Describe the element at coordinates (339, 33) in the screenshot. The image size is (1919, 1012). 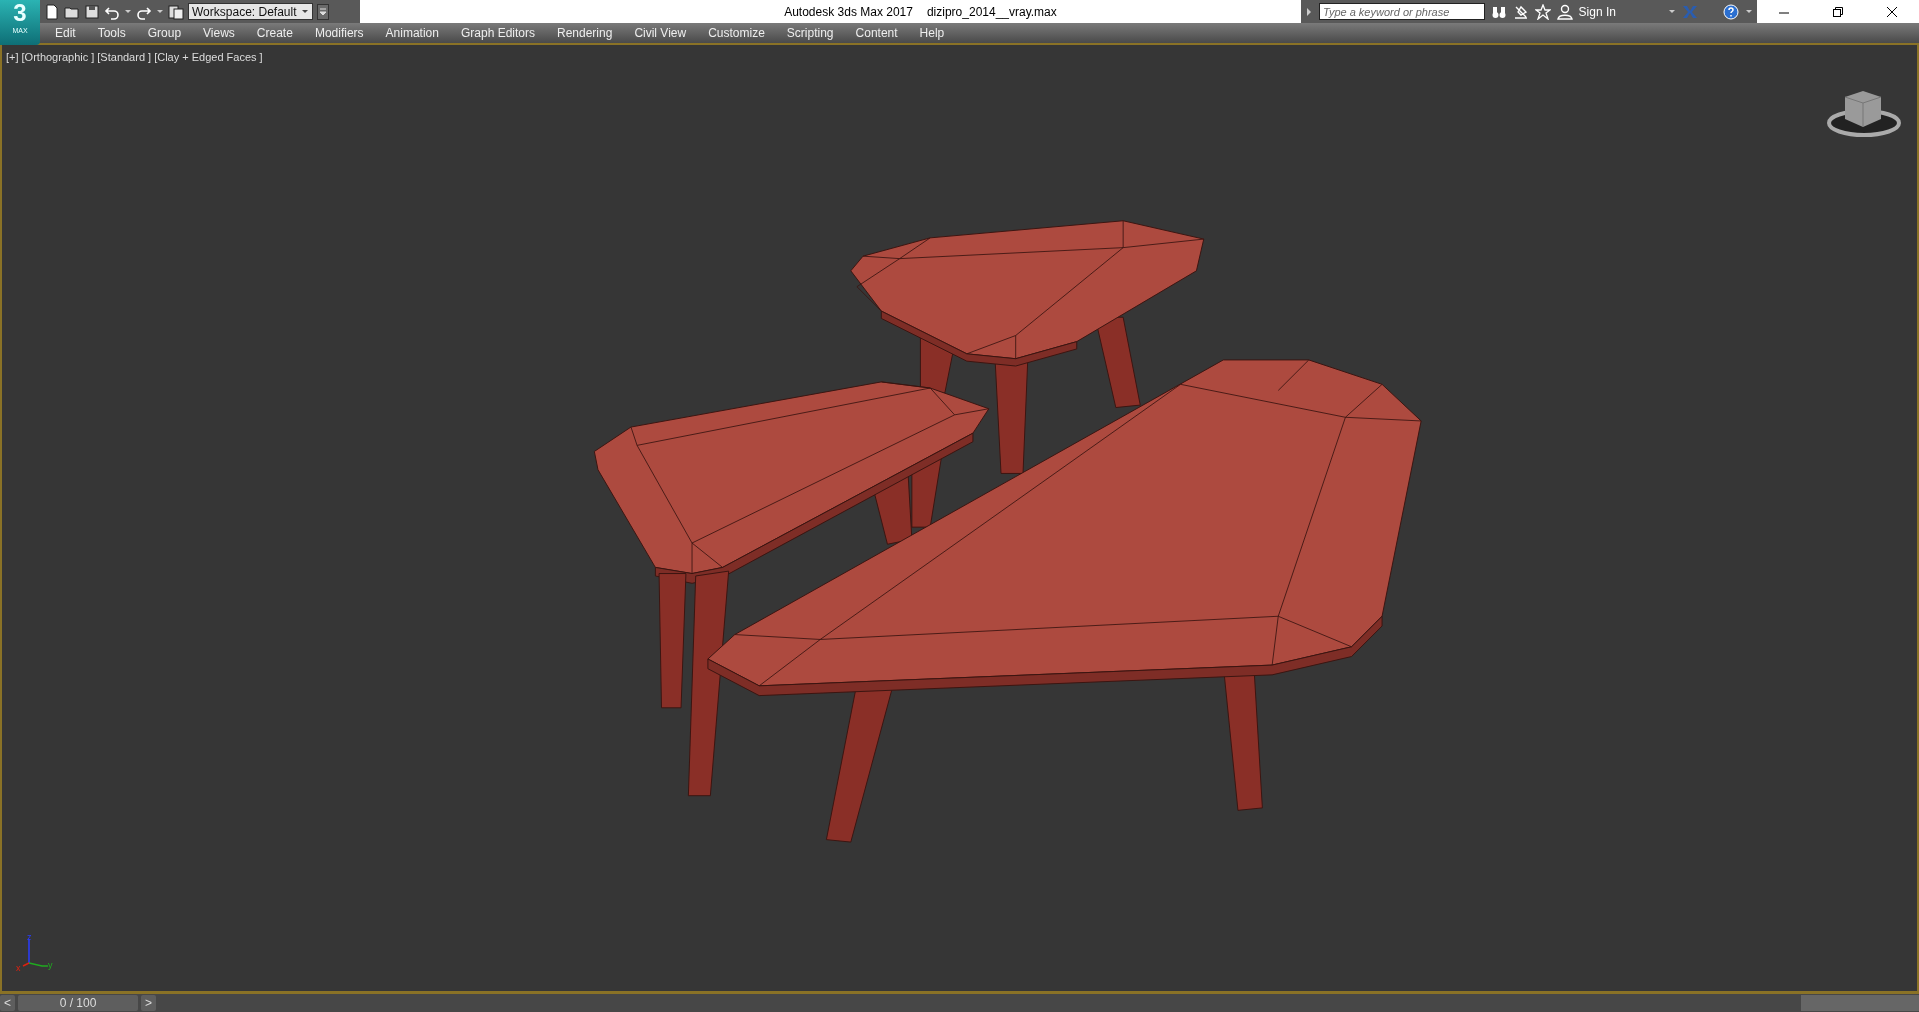
I see `menu-item: Modifiers` at that location.